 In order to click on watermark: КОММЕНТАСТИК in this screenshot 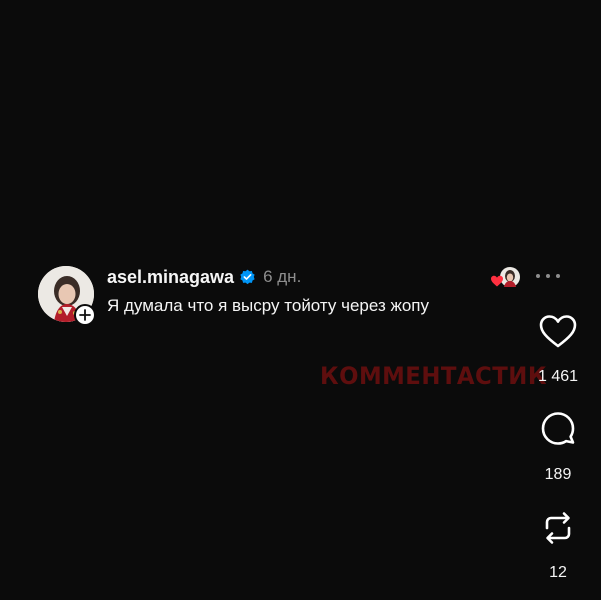, I will do `click(433, 376)`.